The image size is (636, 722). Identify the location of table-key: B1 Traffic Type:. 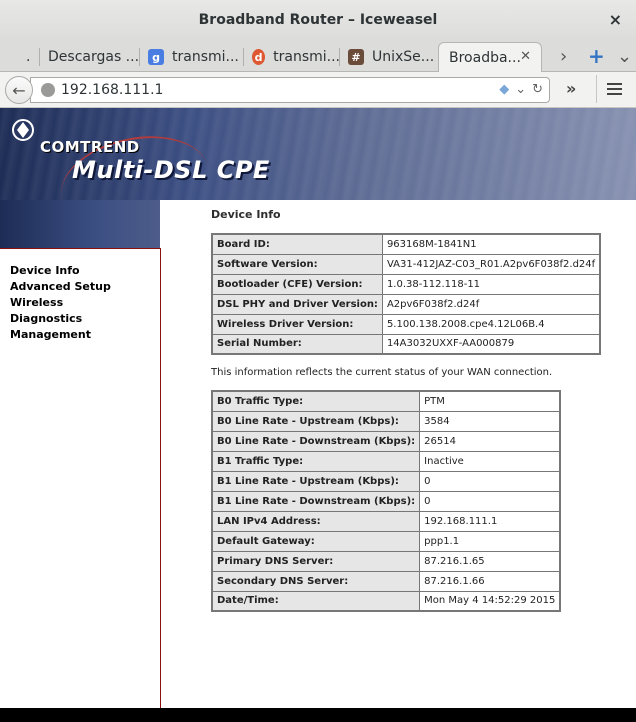
(316, 461).